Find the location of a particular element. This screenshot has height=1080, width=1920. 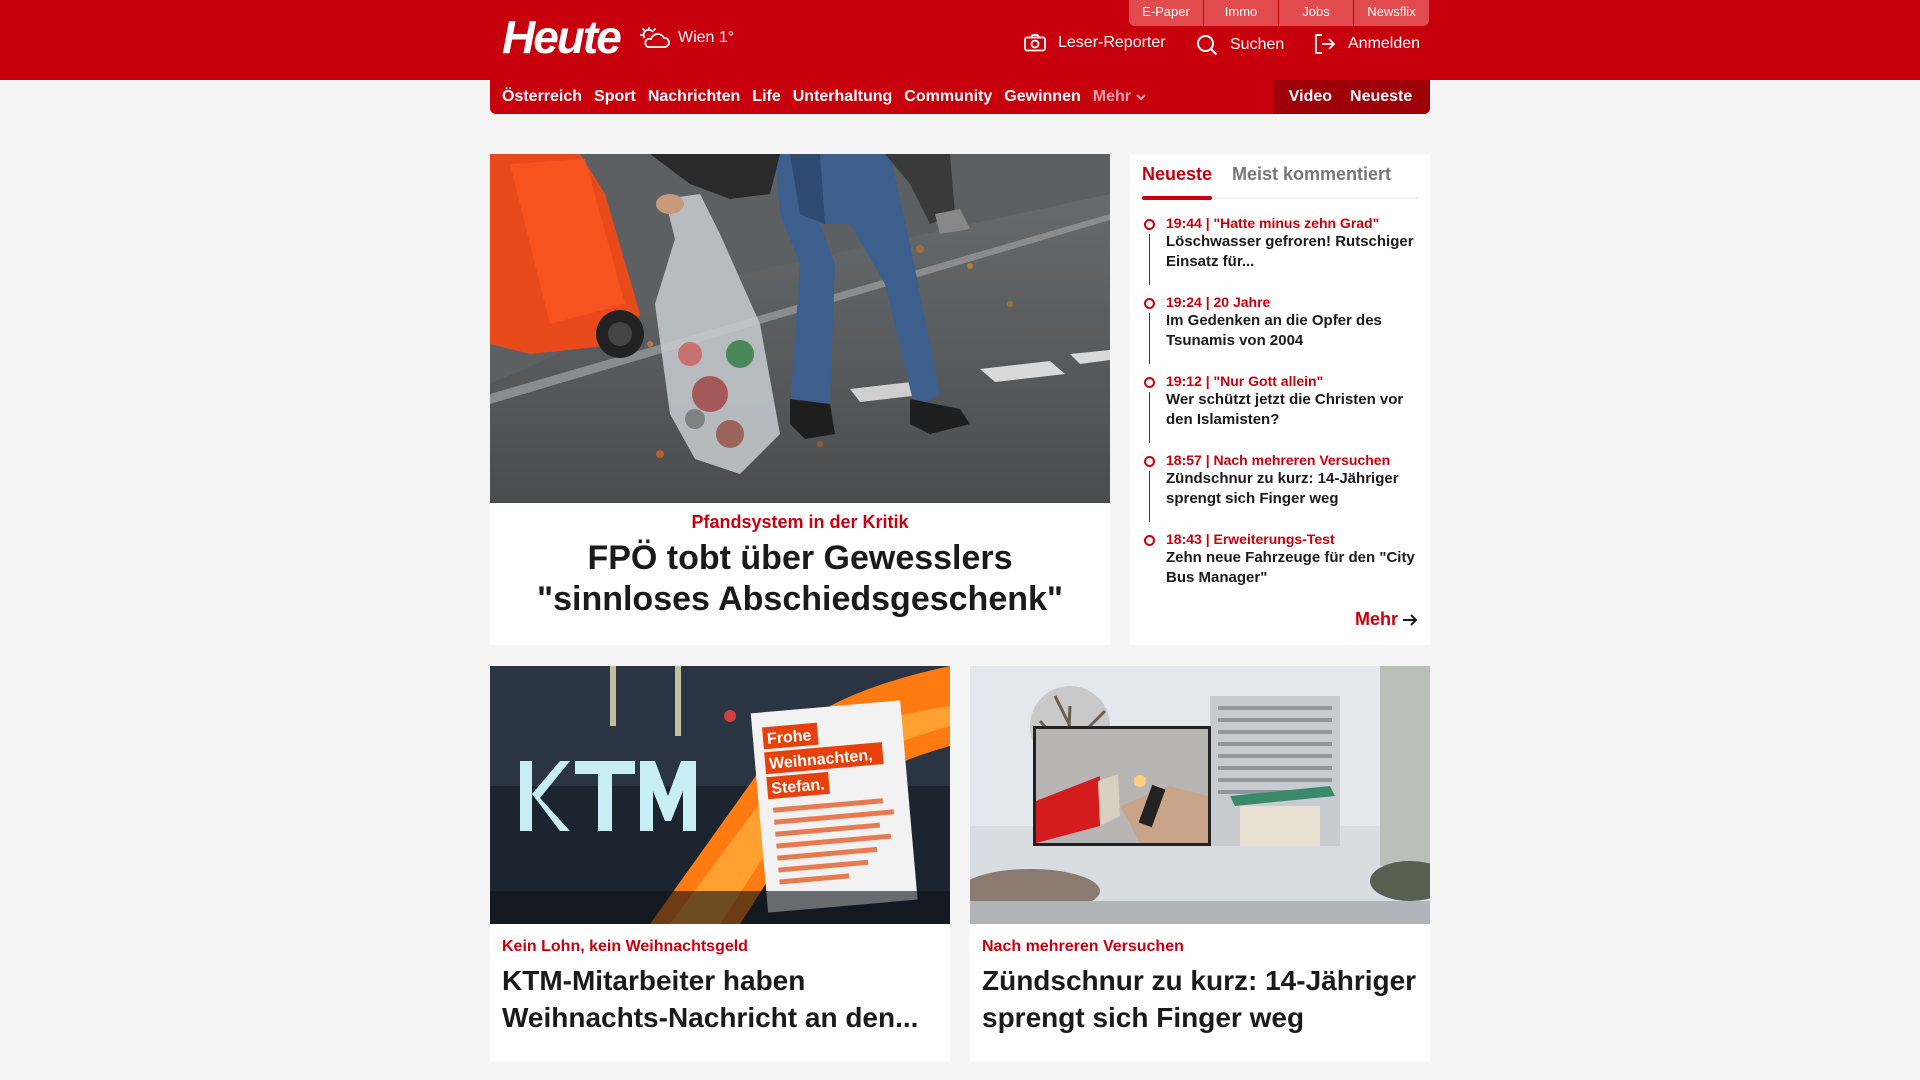

lead-article-kicker: Pfandsystem in der Kritik is located at coordinates (800, 522).